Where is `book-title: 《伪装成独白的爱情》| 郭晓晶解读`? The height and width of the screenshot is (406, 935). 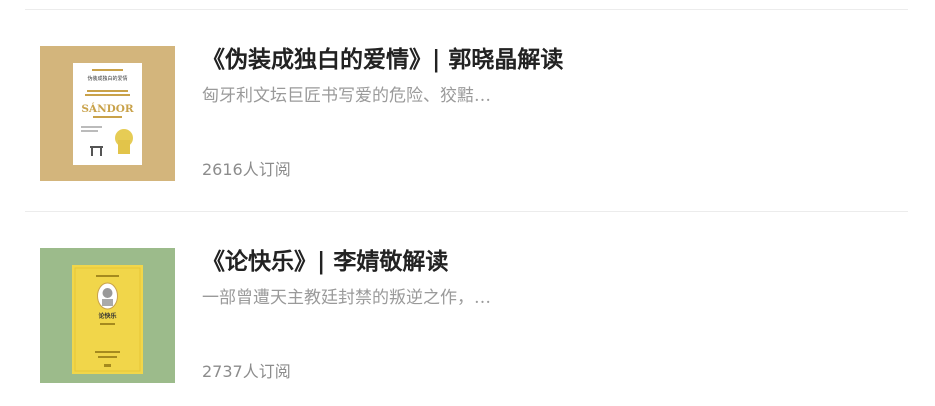
book-title: 《伪装成独白的爱情》| 郭晓晶解读 is located at coordinates (382, 60).